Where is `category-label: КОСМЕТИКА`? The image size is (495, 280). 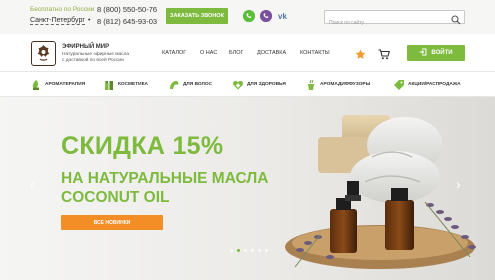 category-label: КОСМЕТИКА is located at coordinates (133, 84).